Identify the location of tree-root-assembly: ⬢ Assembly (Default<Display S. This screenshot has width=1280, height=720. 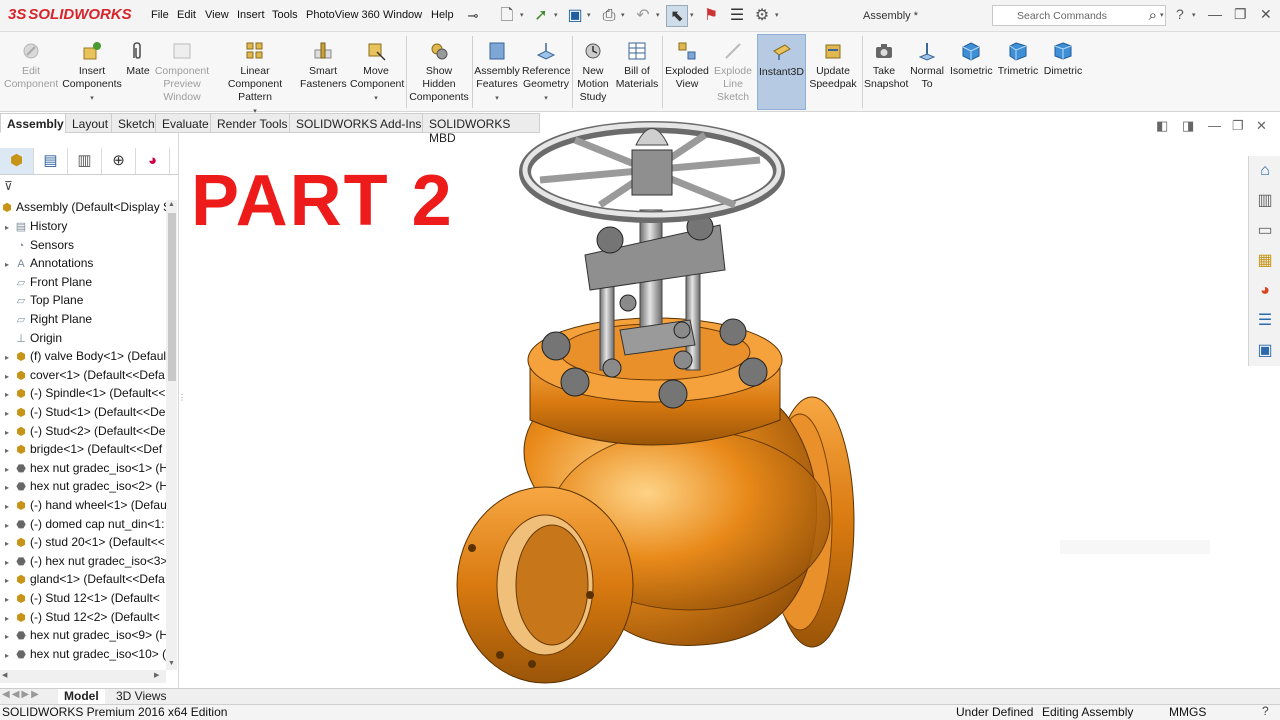
(83, 207).